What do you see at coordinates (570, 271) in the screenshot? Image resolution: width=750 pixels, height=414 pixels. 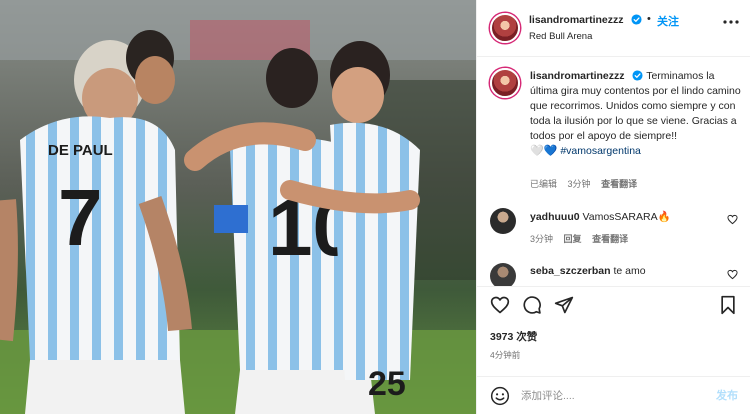 I see `commenter-username: seba_szczerban` at bounding box center [570, 271].